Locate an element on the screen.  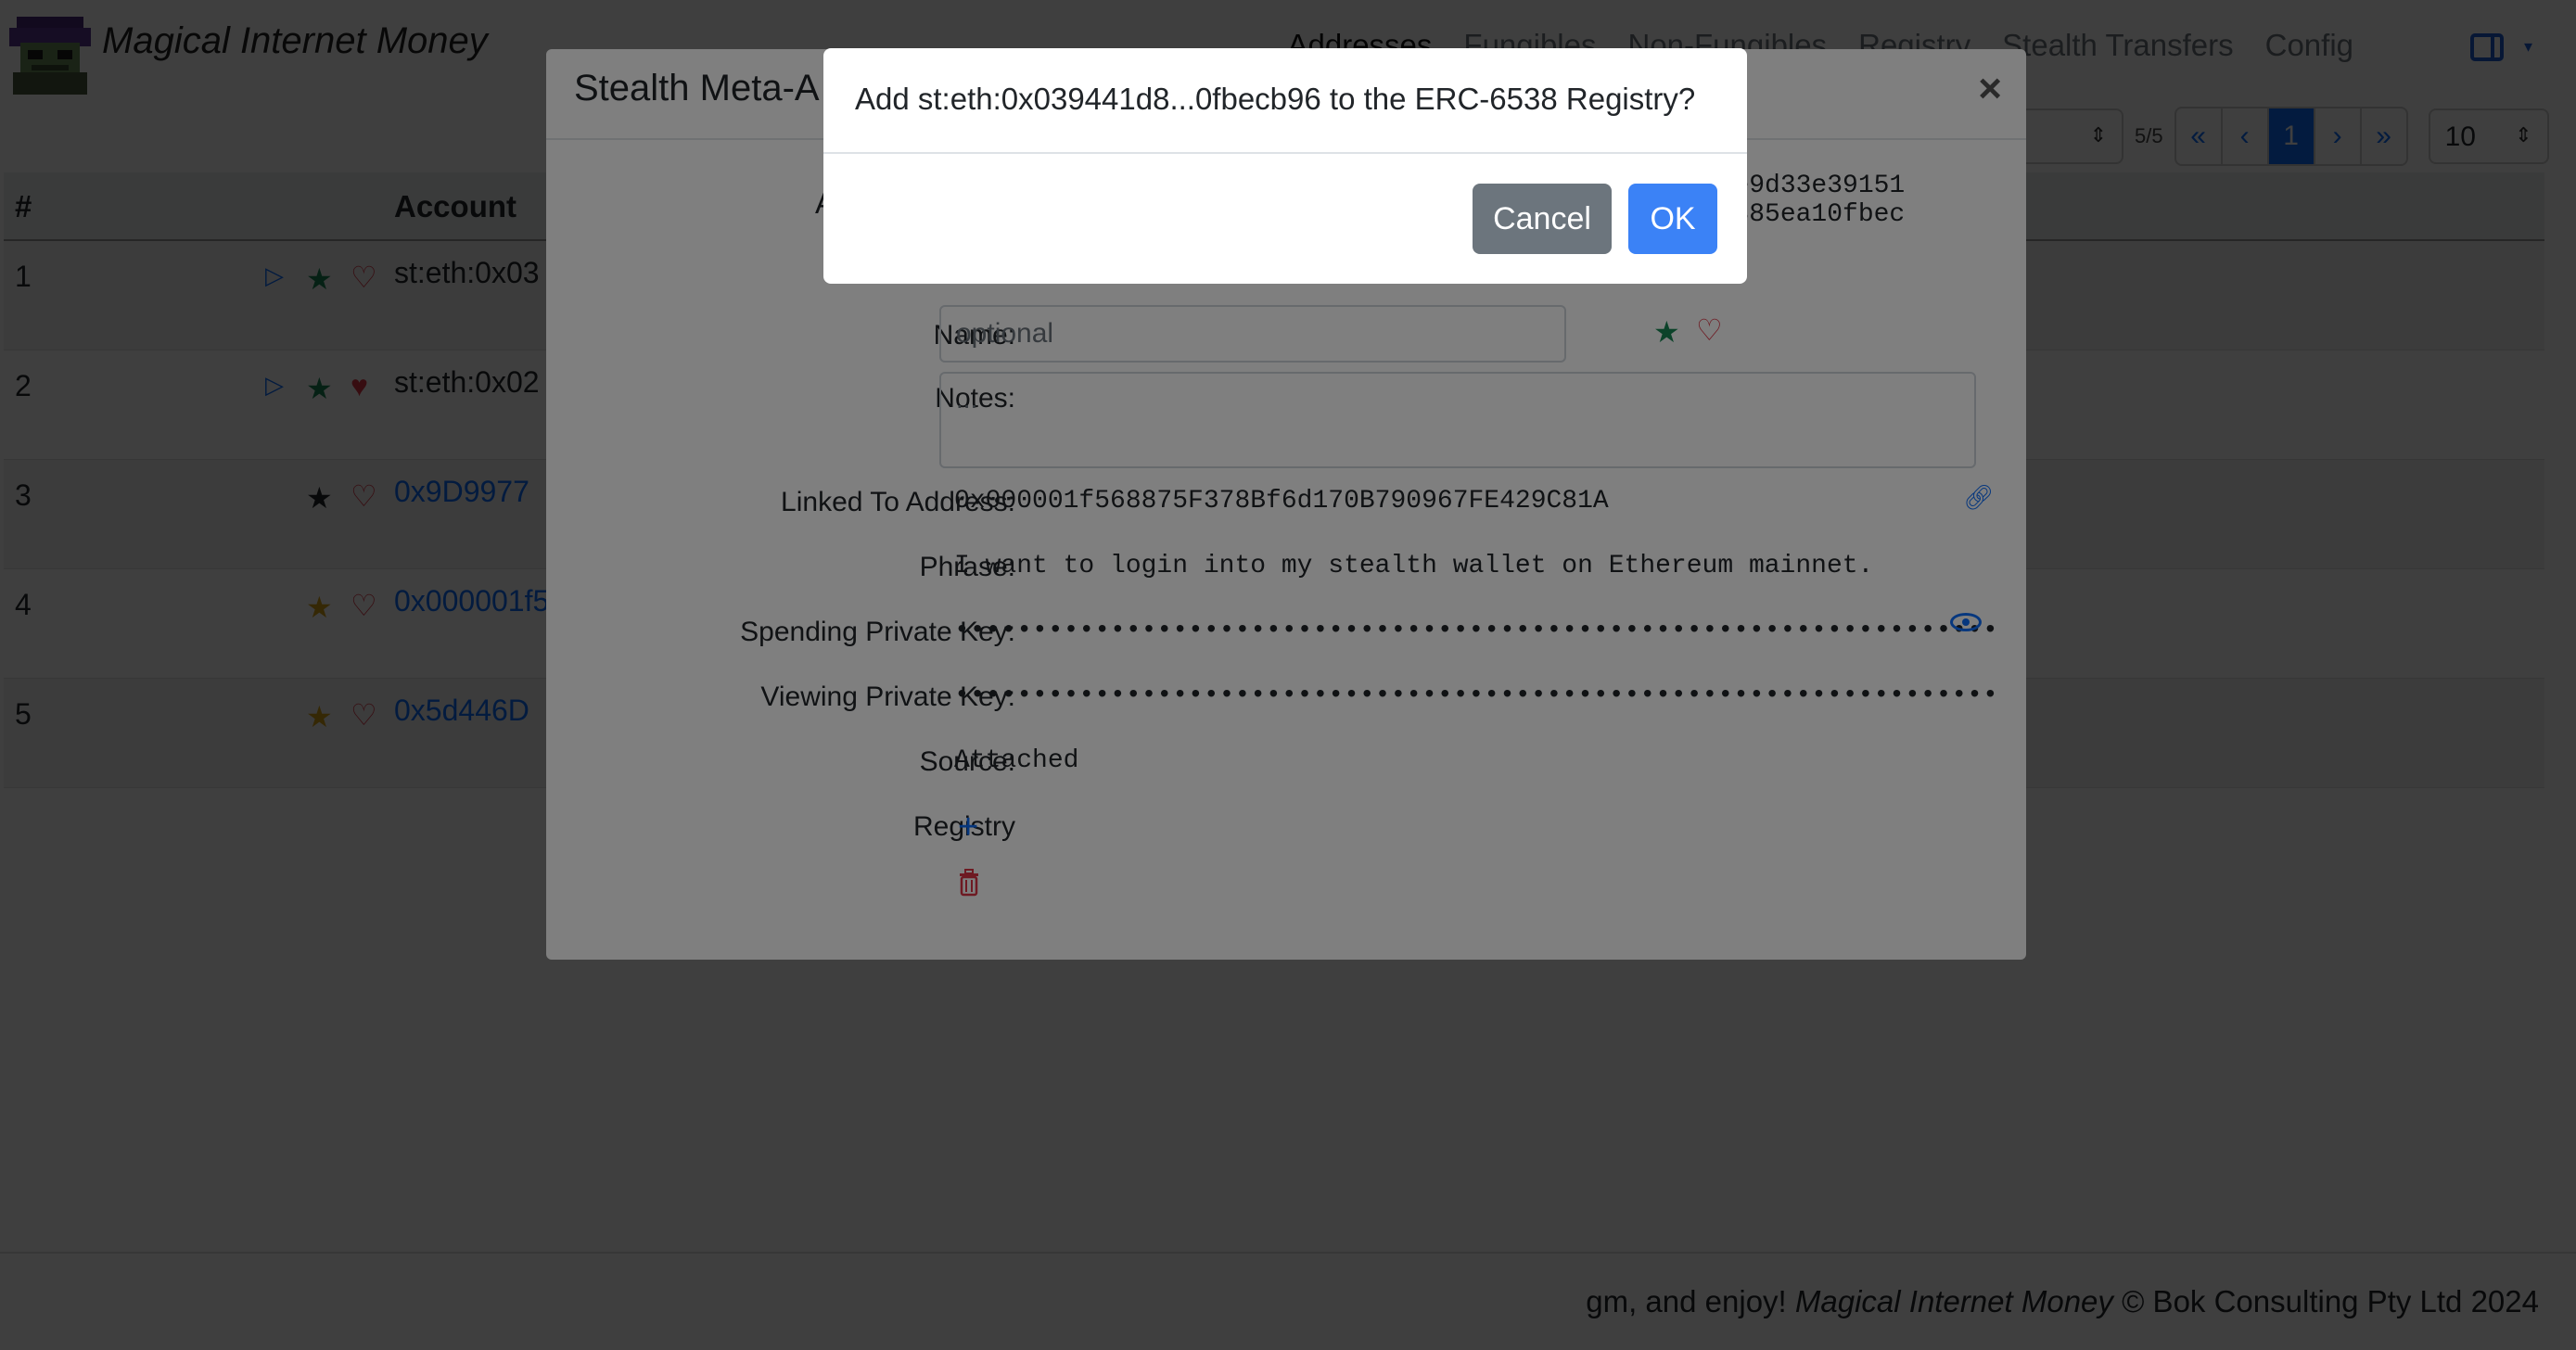
dialog-divider is located at coordinates (1285, 153).